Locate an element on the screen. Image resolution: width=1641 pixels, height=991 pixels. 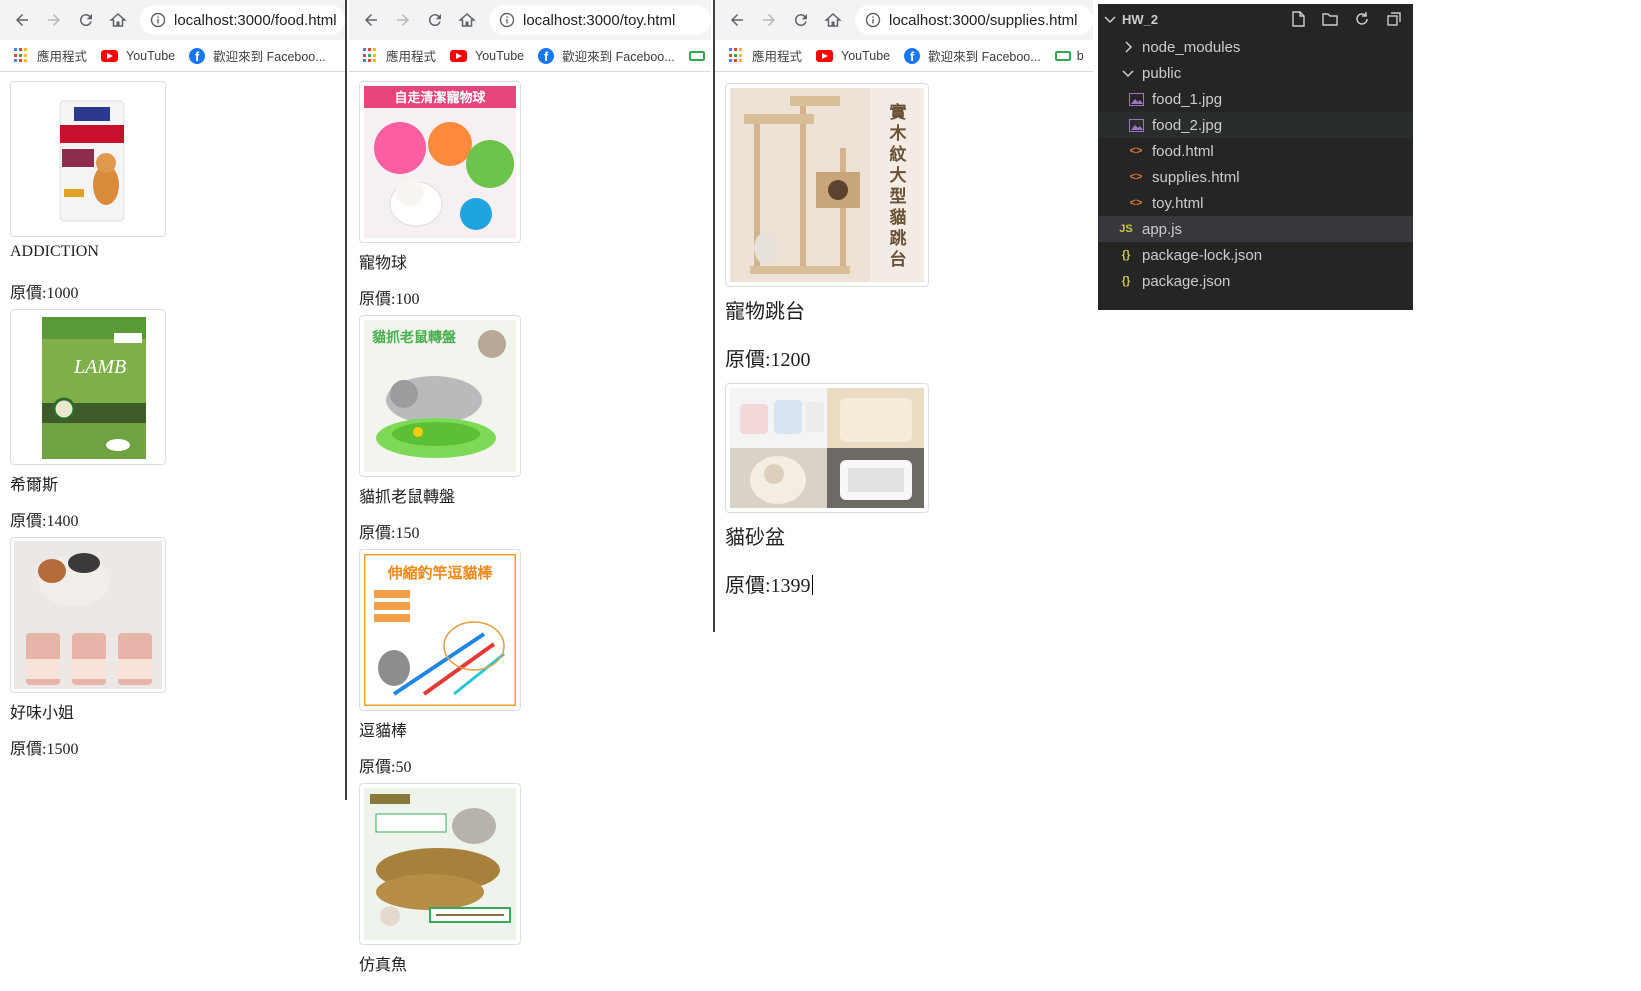
tree-item-label: node_modules is located at coordinates (1191, 47).